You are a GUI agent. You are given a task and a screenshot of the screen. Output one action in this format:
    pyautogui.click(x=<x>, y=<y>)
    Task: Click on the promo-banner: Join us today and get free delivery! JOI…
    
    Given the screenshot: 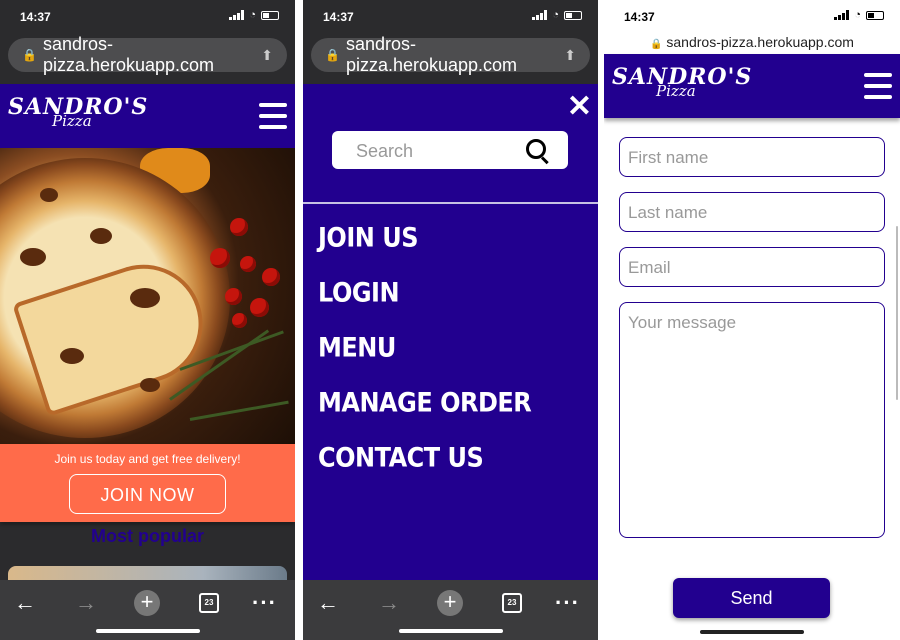 What is the action you would take?
    pyautogui.click(x=147, y=483)
    